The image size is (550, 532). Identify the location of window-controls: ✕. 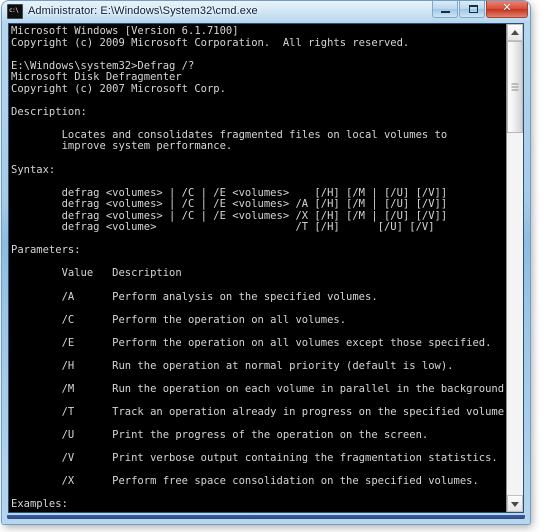
(479, 11).